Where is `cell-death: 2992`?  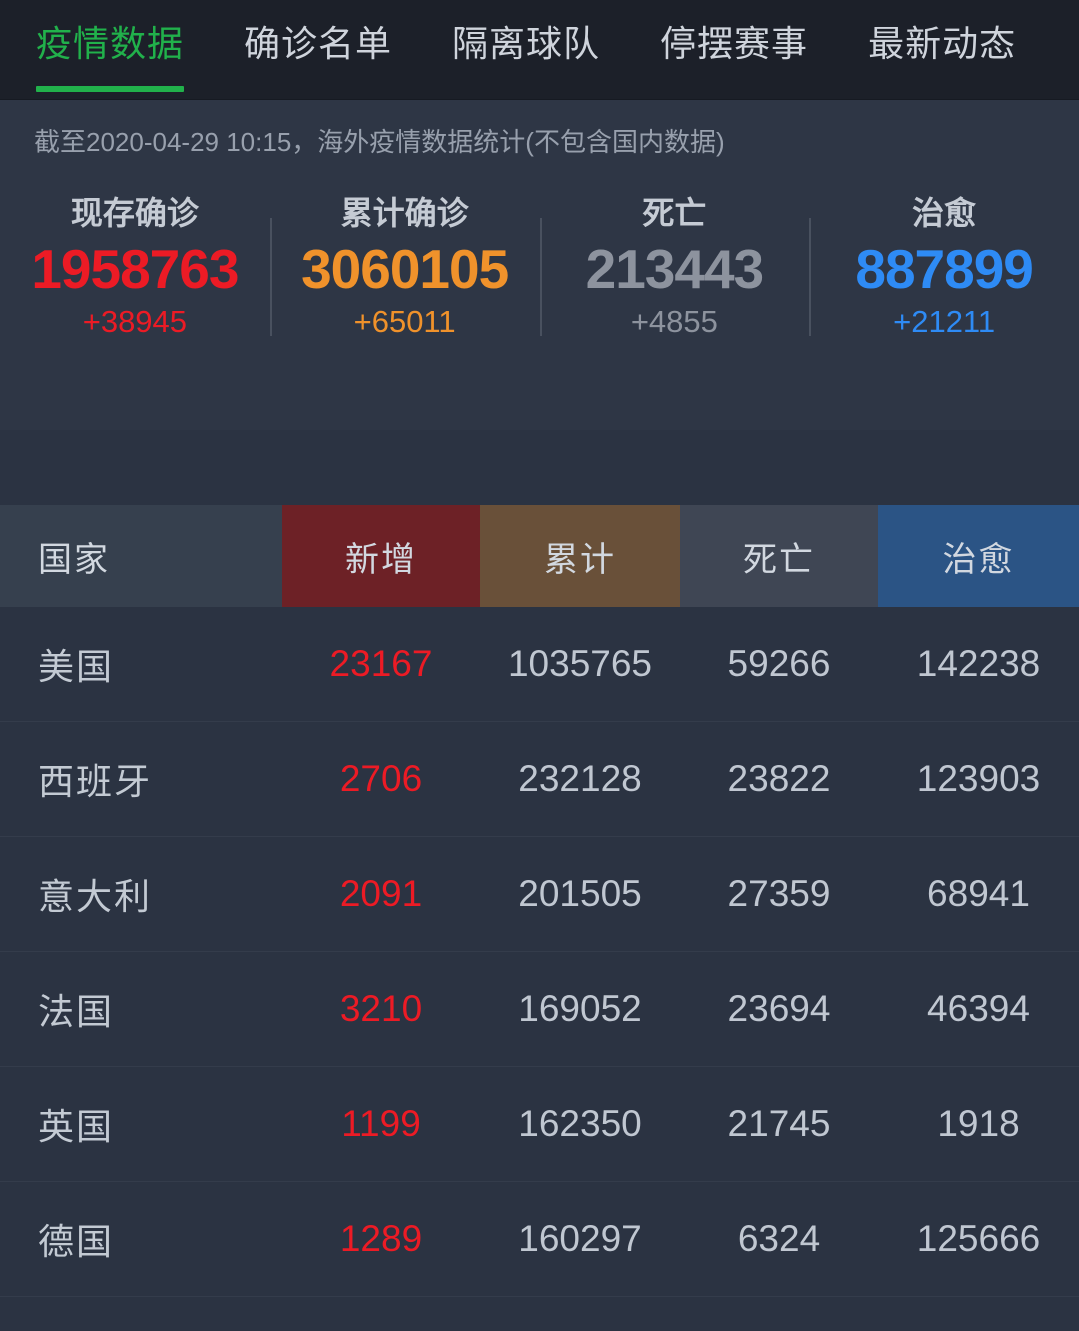 cell-death: 2992 is located at coordinates (779, 1314).